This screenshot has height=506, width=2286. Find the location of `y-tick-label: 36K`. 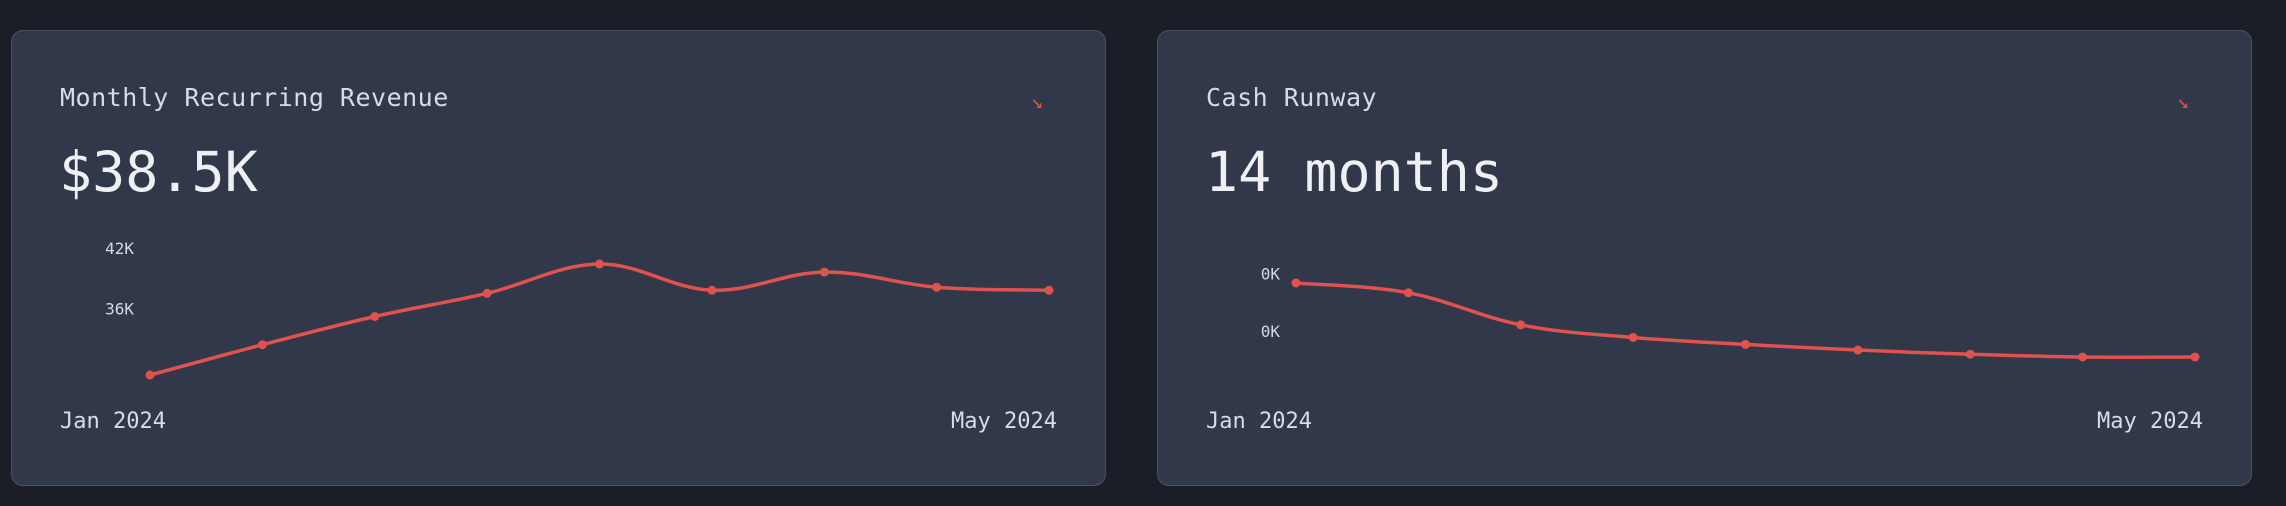

y-tick-label: 36K is located at coordinates (119, 308).